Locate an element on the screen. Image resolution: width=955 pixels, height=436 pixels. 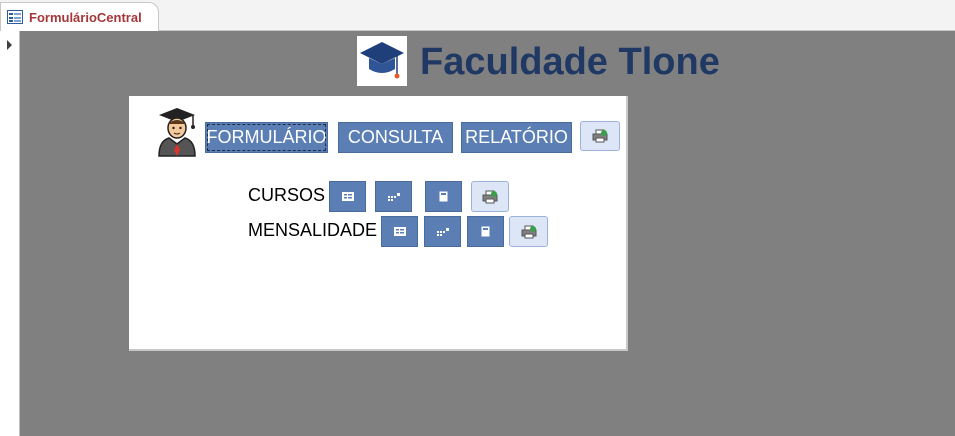
cursos-form-button is located at coordinates (347, 196).